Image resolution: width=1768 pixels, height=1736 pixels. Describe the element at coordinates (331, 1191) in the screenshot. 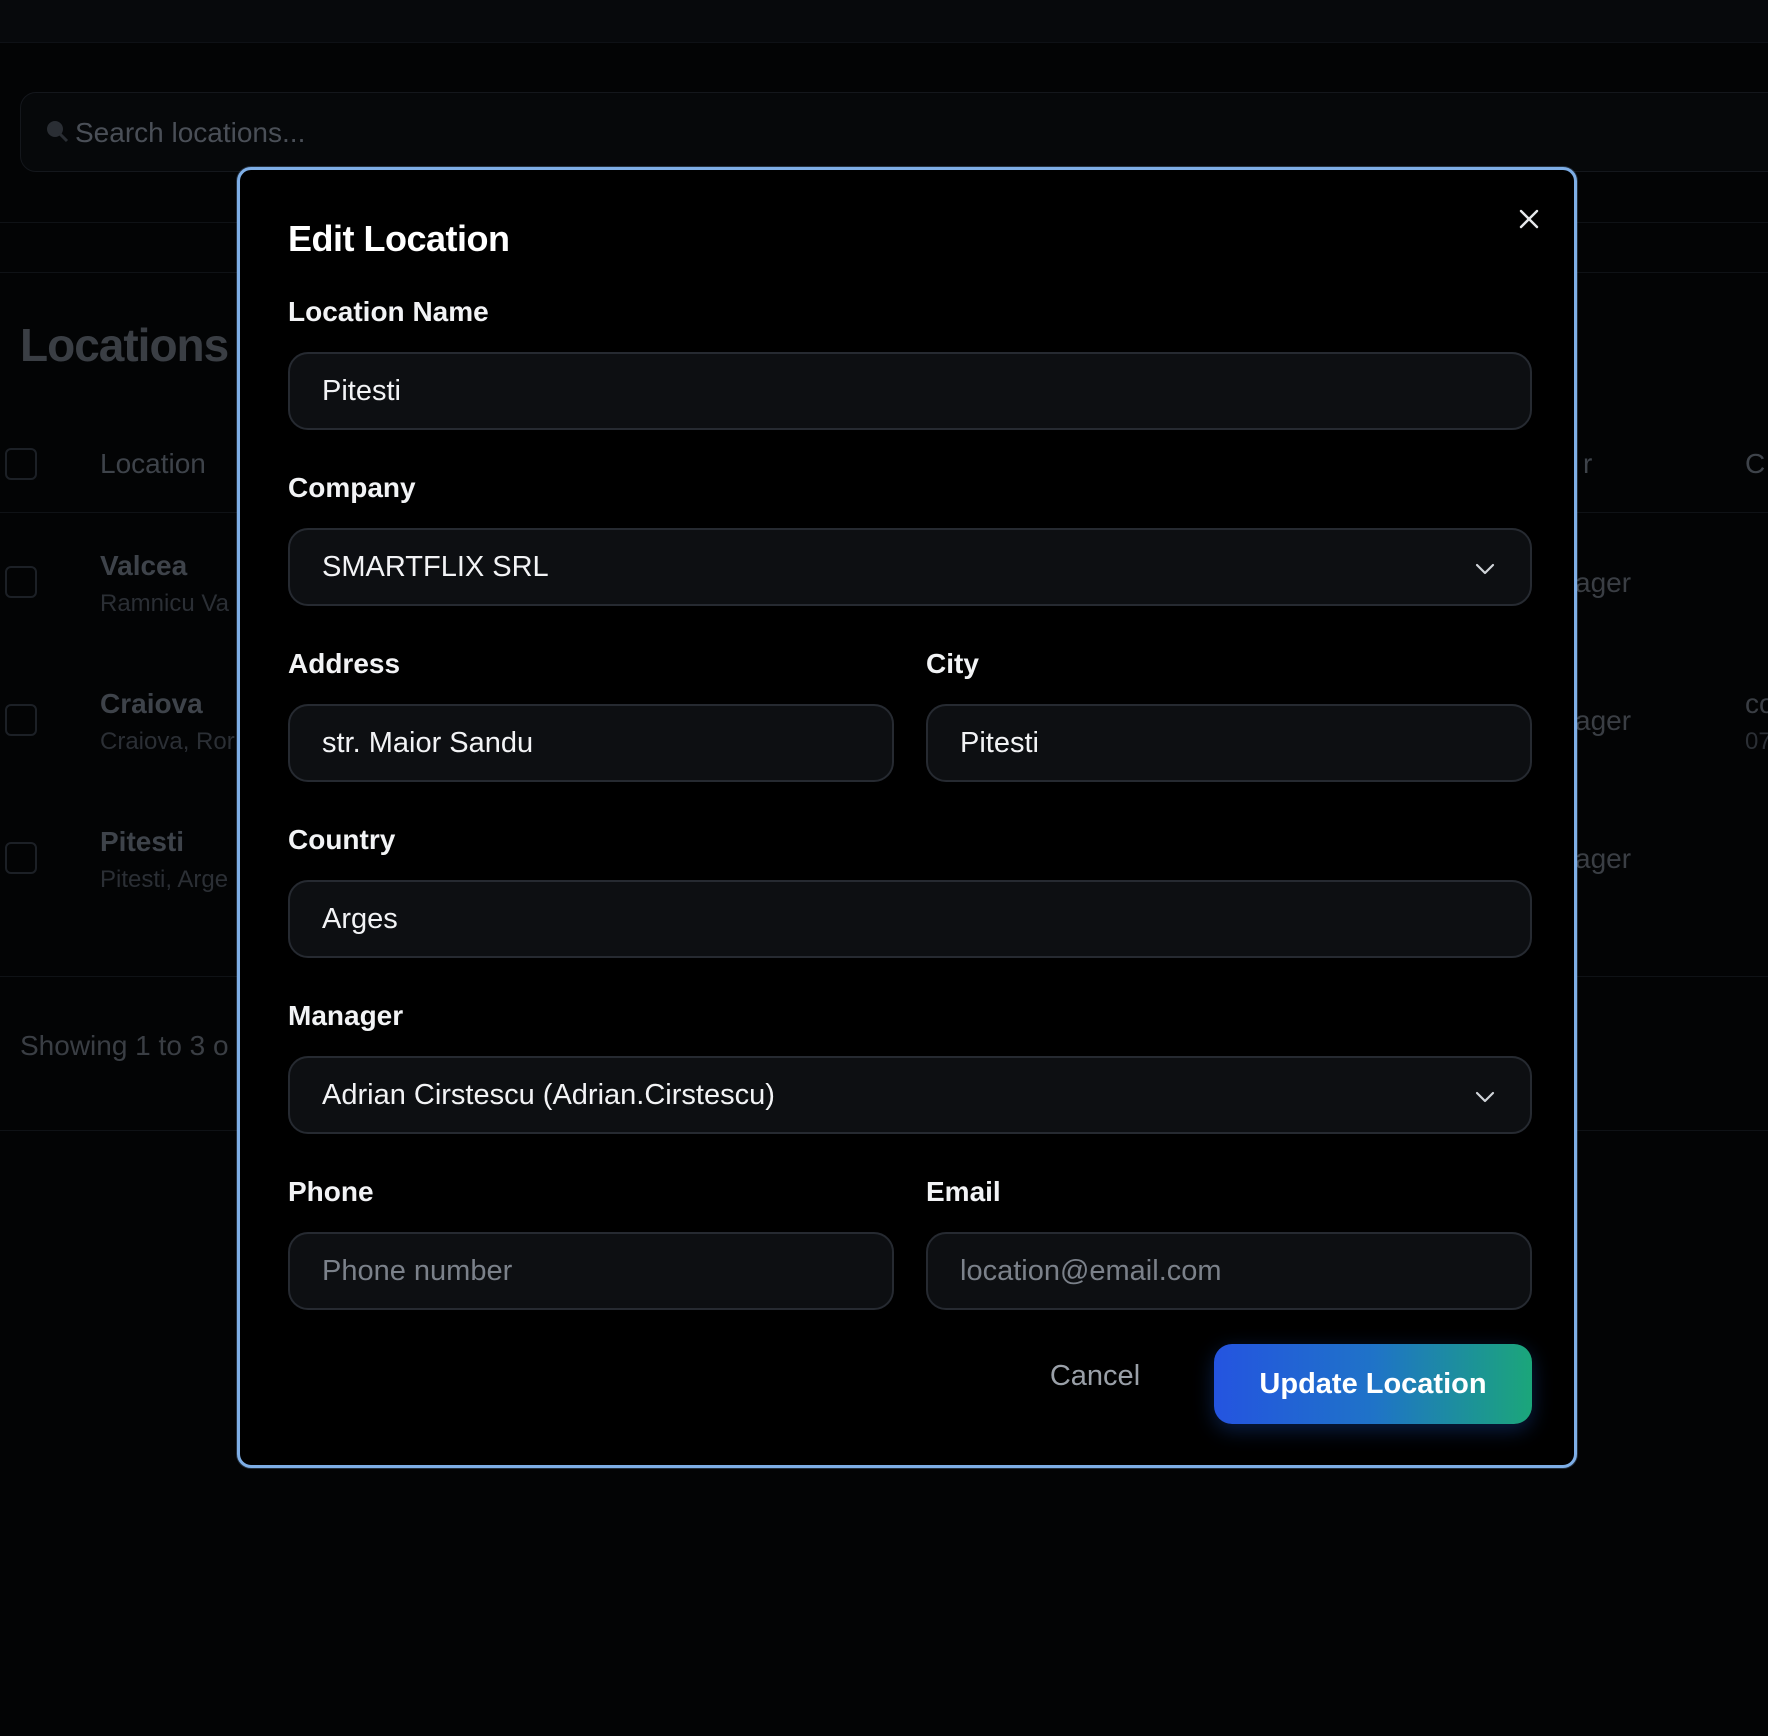

I see `phone-label: Phone` at that location.